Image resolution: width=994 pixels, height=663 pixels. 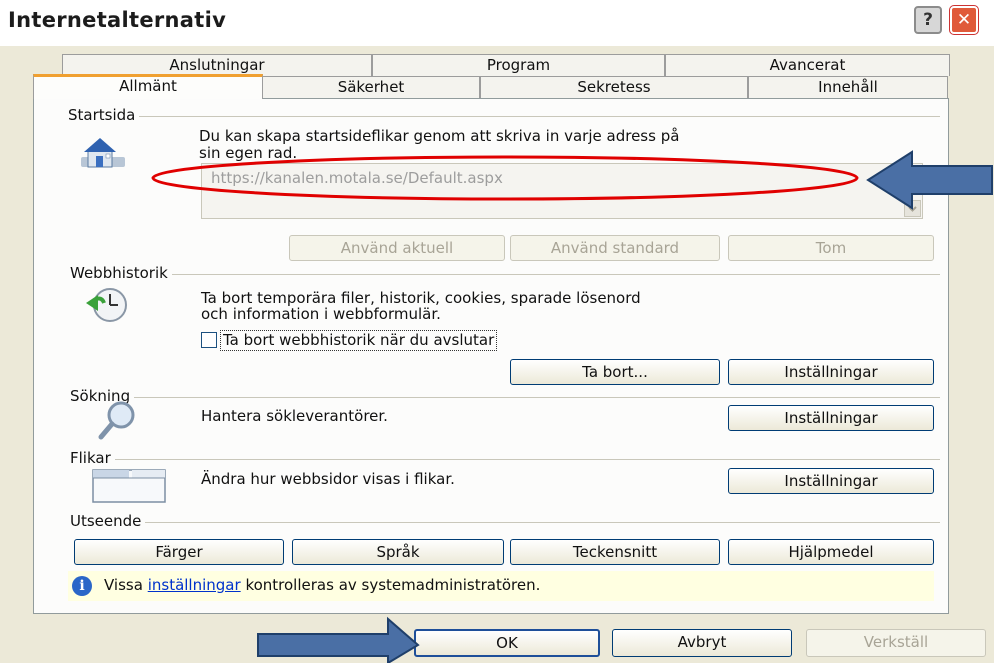 I want to click on arrow-to-ok-icon, so click(x=338, y=639).